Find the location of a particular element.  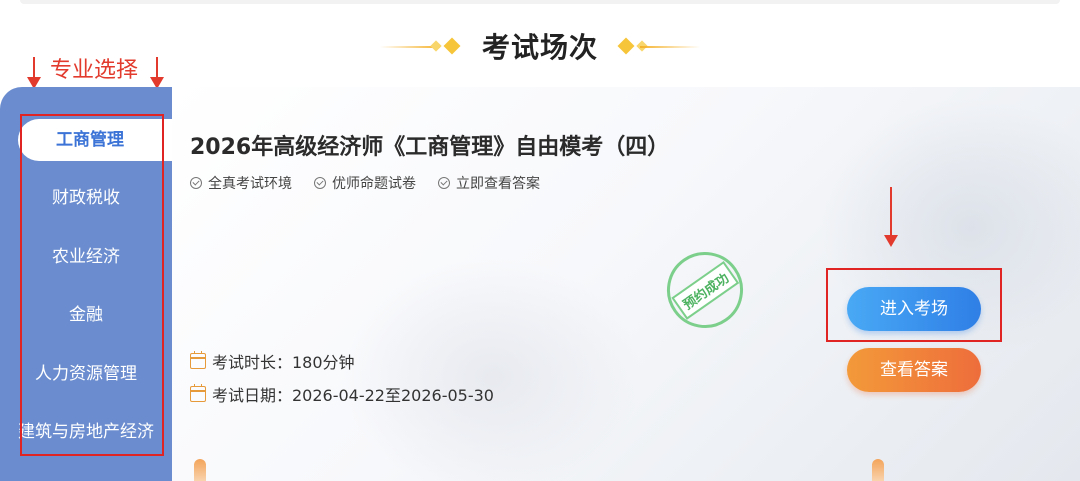

feature-item: 优师命题试卷 is located at coordinates (365, 183).